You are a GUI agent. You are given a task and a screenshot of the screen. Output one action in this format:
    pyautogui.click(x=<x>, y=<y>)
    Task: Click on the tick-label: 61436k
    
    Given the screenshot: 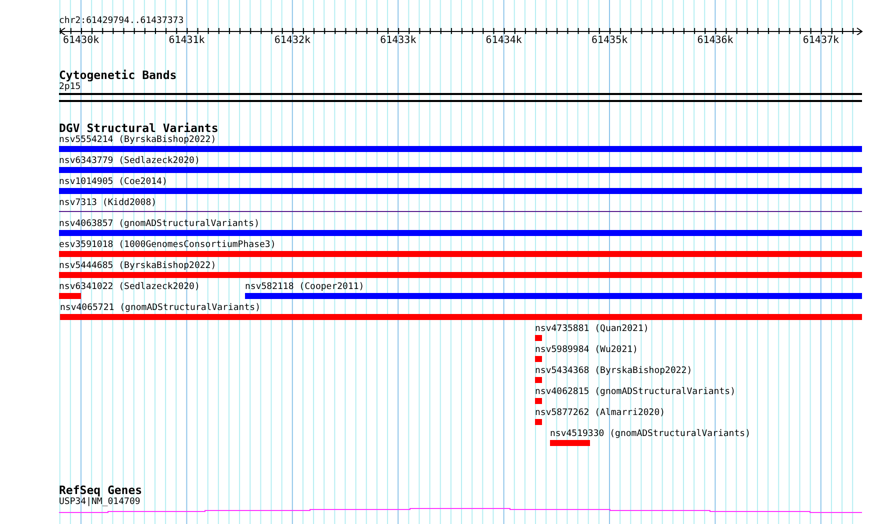 What is the action you would take?
    pyautogui.click(x=715, y=41)
    